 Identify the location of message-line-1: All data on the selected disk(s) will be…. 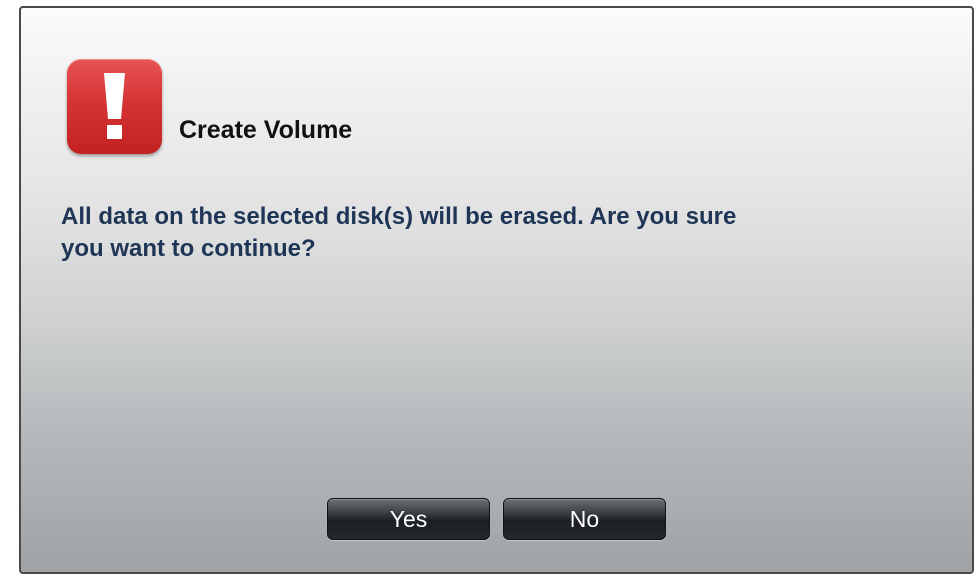
(399, 216).